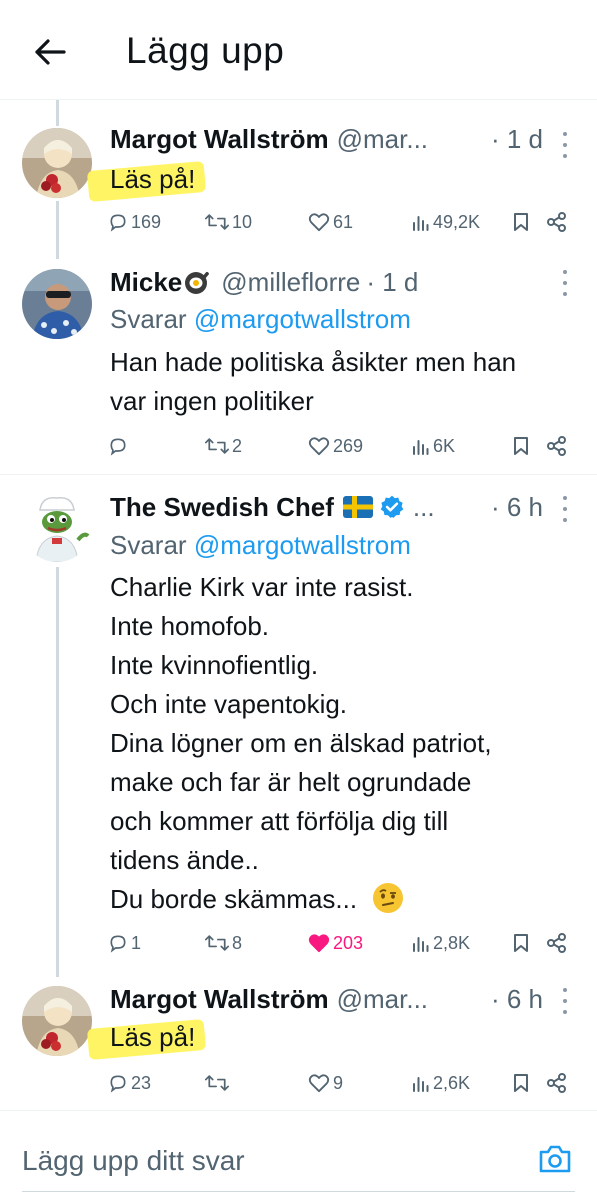  What do you see at coordinates (237, 942) in the screenshot?
I see `retweet-count: 8` at bounding box center [237, 942].